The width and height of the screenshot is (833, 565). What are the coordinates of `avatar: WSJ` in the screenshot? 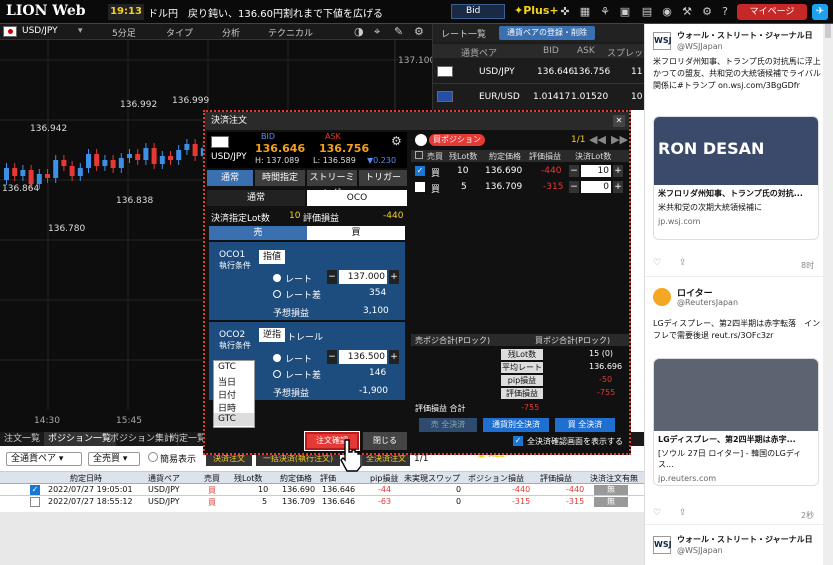 It's located at (662, 545).